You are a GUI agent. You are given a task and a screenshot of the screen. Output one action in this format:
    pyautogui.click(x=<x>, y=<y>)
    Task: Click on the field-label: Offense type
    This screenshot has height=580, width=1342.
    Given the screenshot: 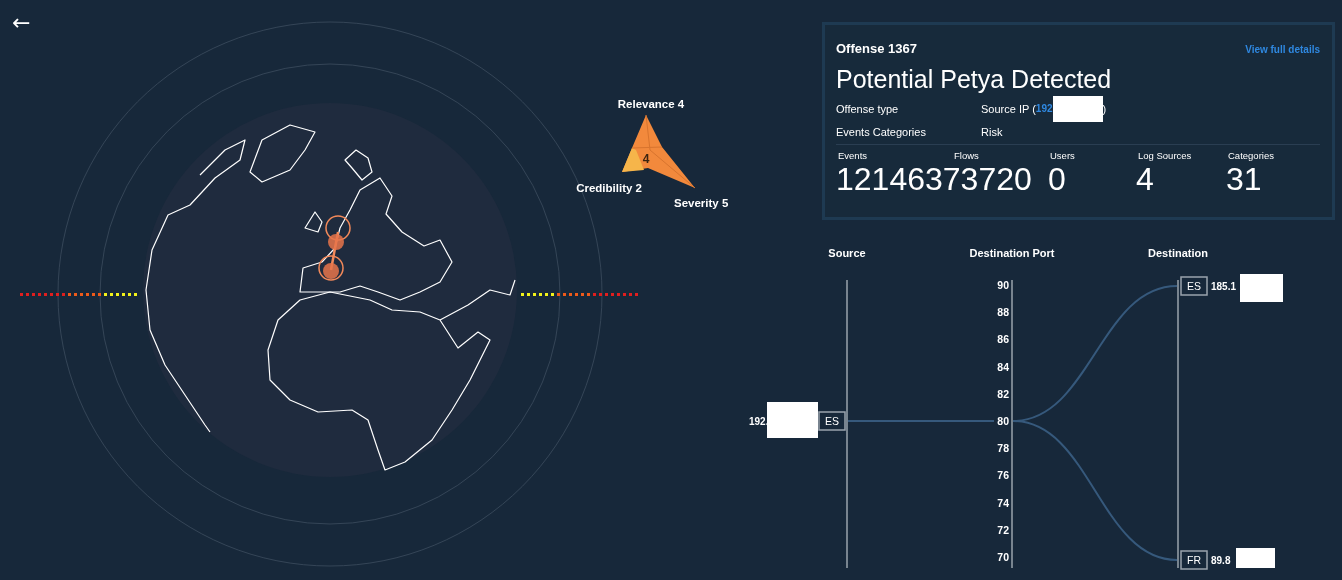 What is the action you would take?
    pyautogui.click(x=868, y=108)
    